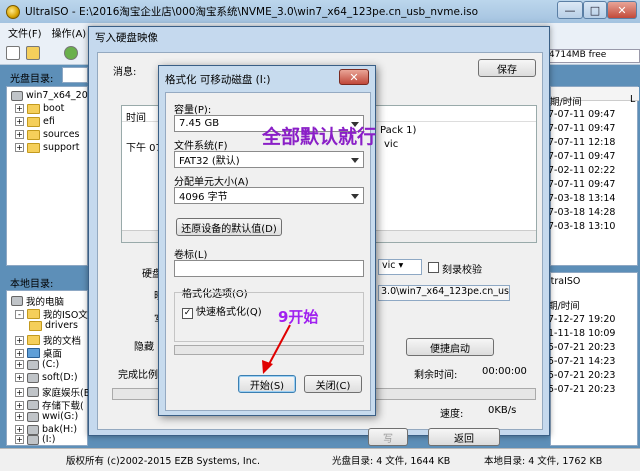 This screenshot has width=640, height=471. What do you see at coordinates (582, 212) in the screenshot?
I see `file-row-time: 7-03-18 14:28` at bounding box center [582, 212].